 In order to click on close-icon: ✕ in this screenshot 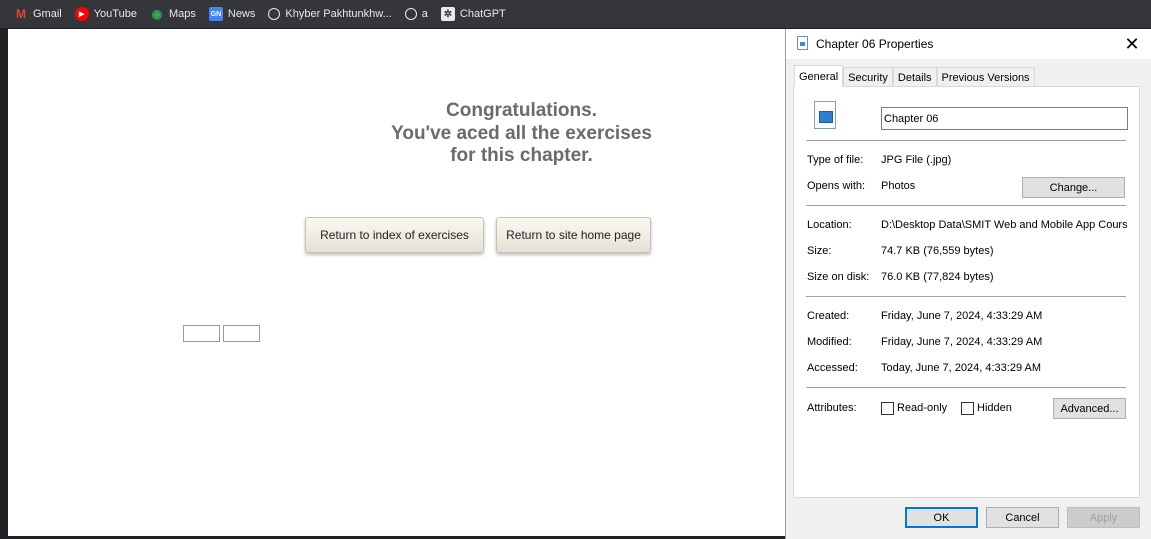, I will do `click(1132, 44)`.